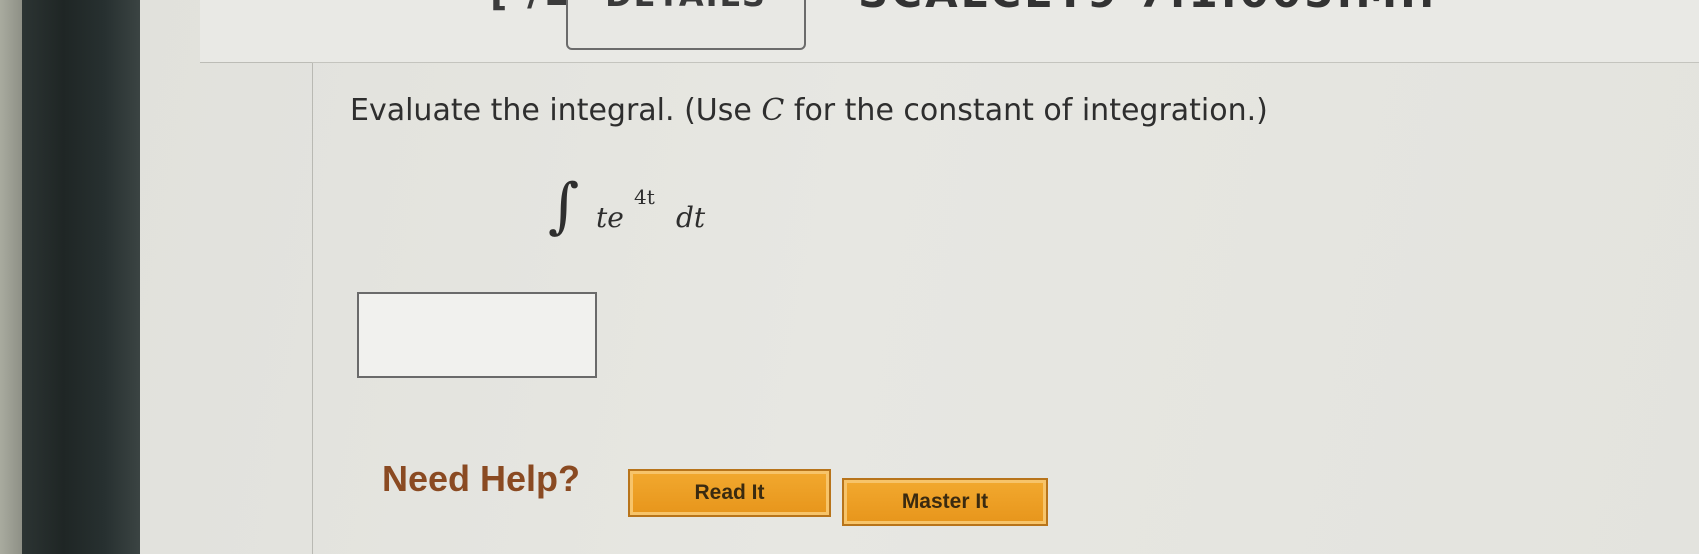  What do you see at coordinates (686, 25) in the screenshot?
I see `details-button: DETAILS` at bounding box center [686, 25].